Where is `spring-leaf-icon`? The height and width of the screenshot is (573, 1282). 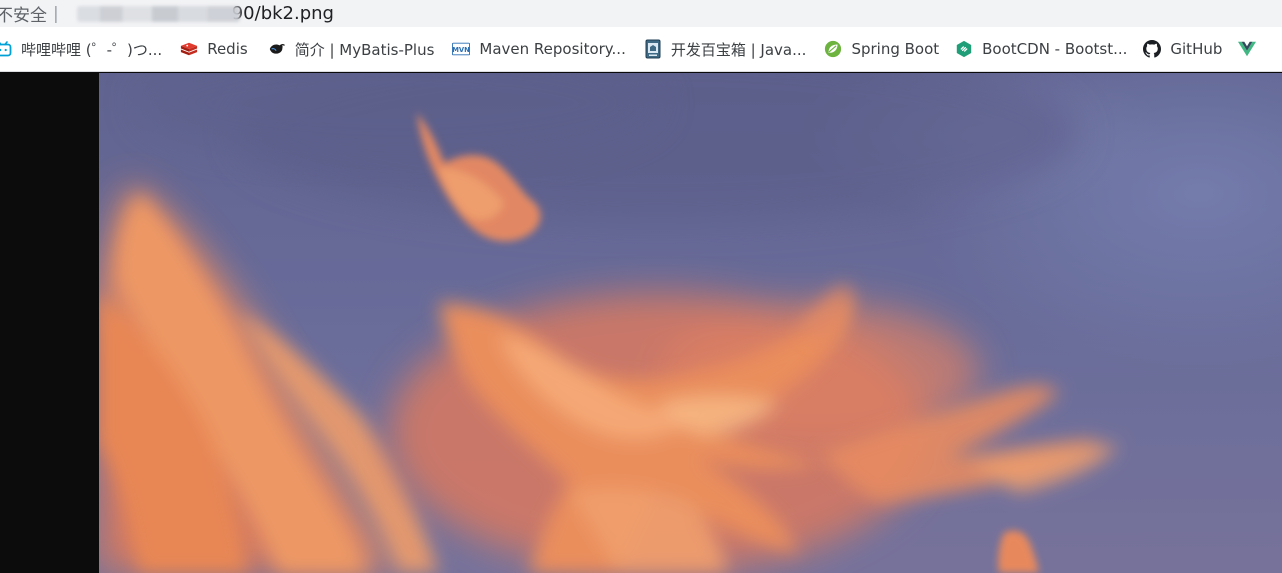 spring-leaf-icon is located at coordinates (833, 49).